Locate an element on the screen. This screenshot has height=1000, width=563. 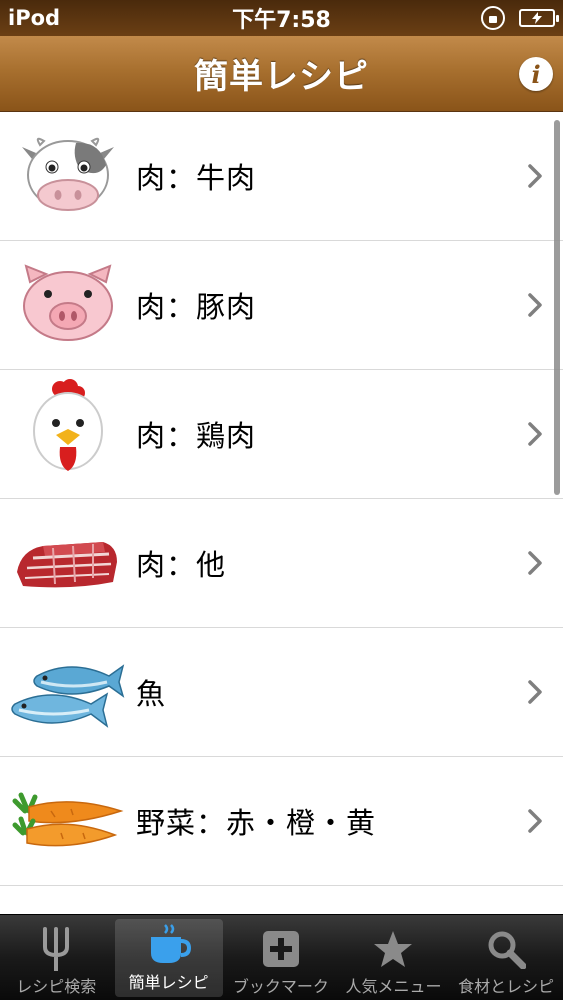
fork-icon is located at coordinates (56, 949).